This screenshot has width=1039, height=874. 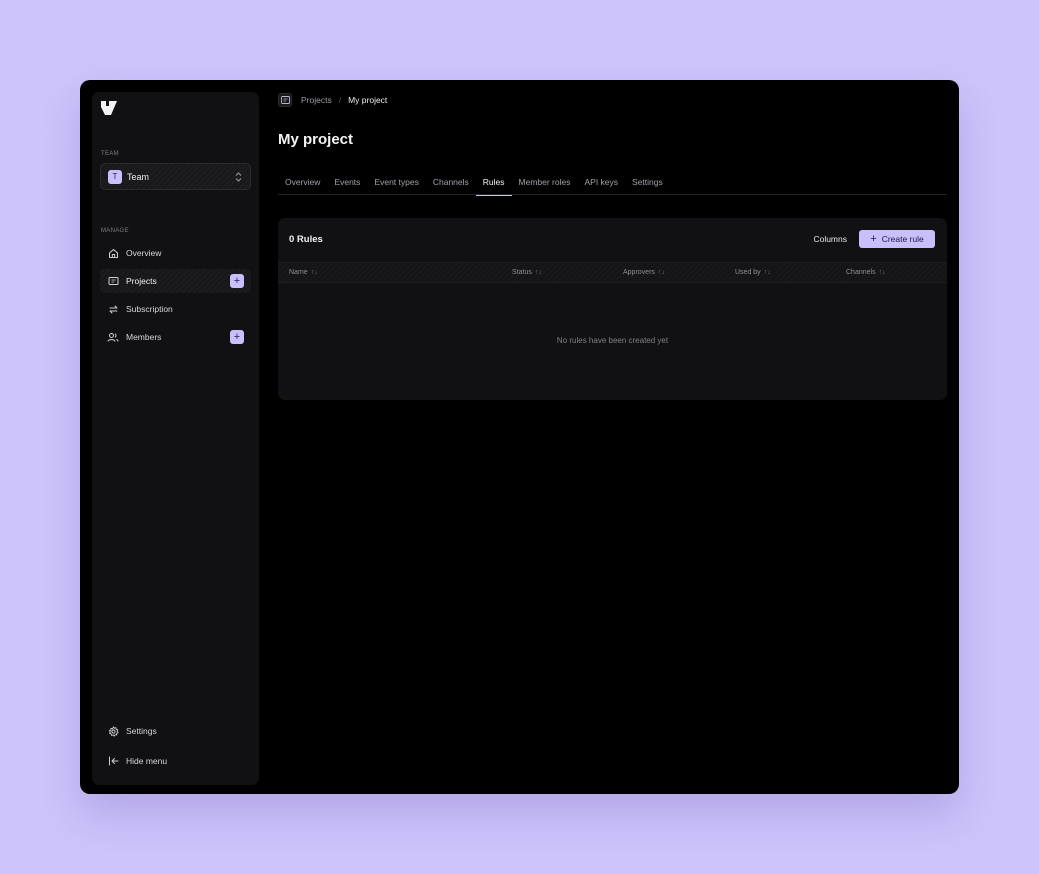 I want to click on sidebar-item-settings: Settings, so click(x=175, y=731).